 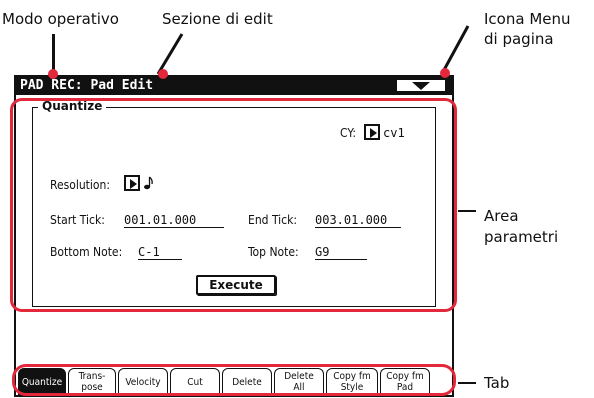 I want to click on annotation-menu-icon-line2: di pagina, so click(x=519, y=39).